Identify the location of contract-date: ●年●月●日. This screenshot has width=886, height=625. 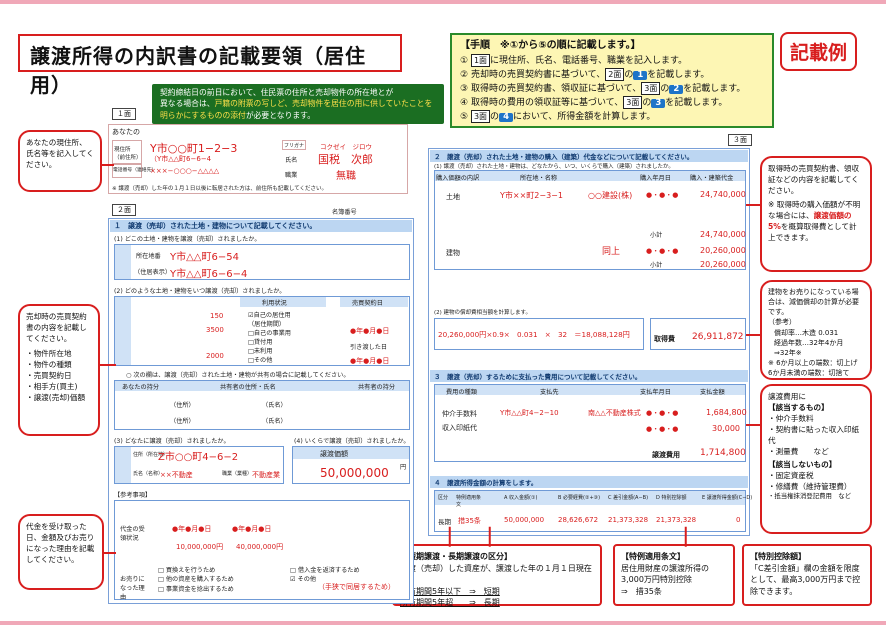
(370, 331).